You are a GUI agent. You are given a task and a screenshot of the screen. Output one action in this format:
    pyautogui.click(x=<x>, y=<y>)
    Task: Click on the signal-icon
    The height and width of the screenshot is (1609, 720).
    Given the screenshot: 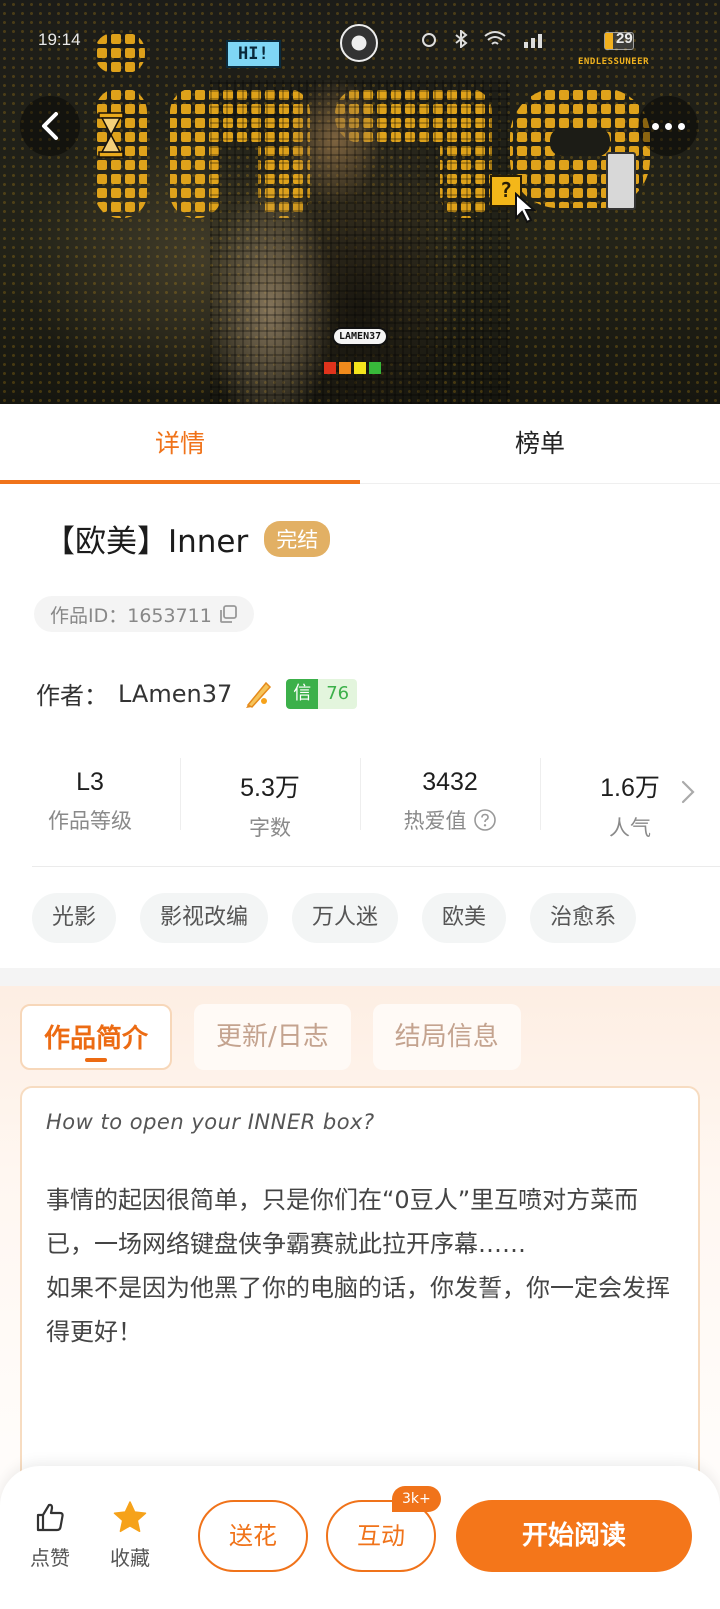 What is the action you would take?
    pyautogui.click(x=533, y=41)
    